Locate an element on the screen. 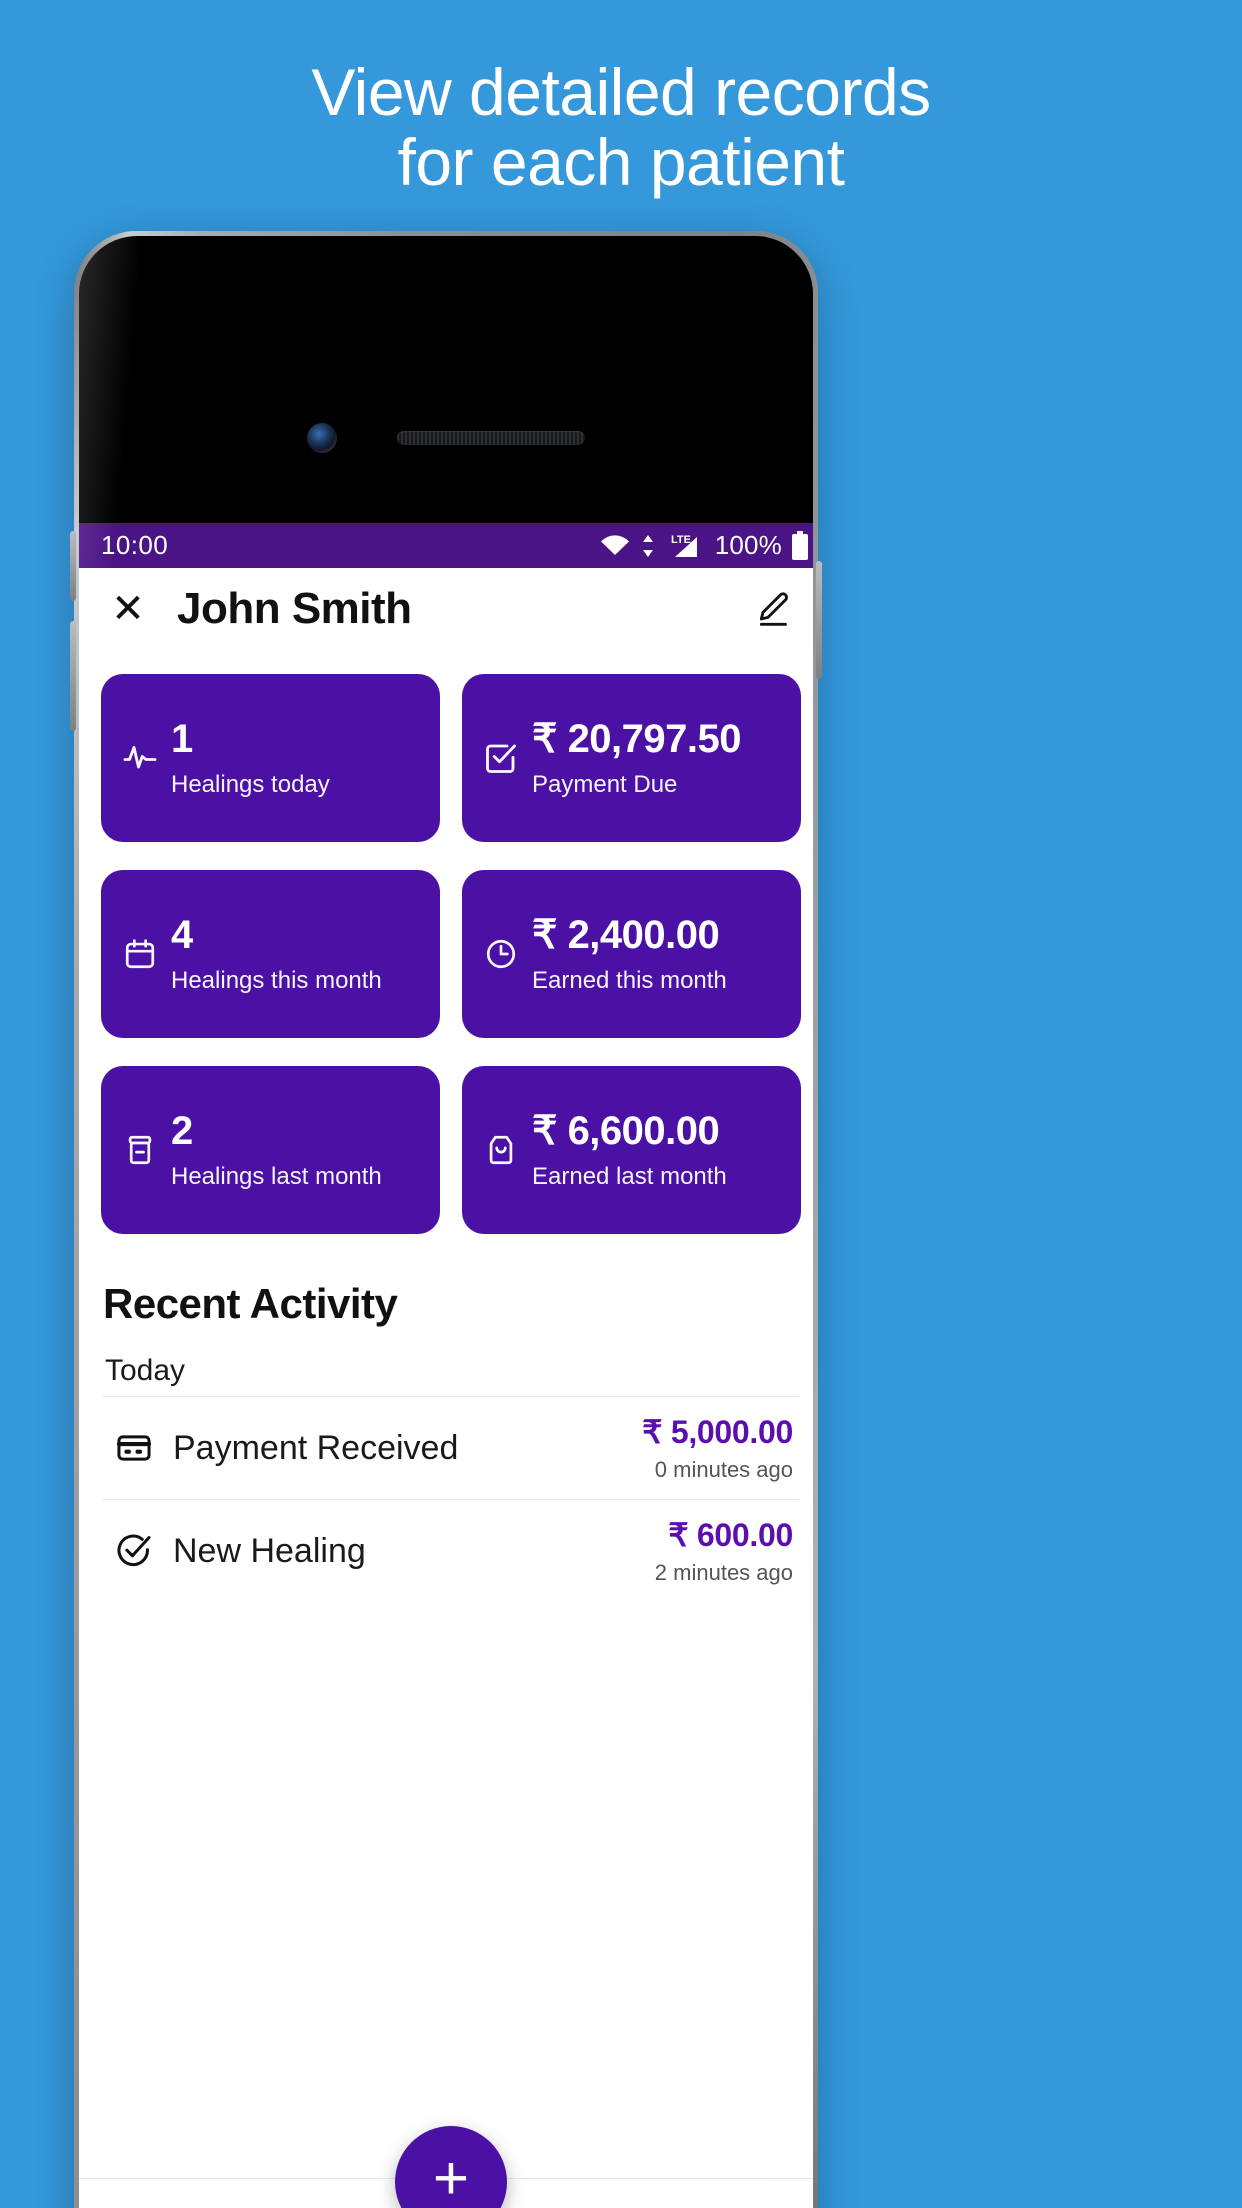  stat-value: 2 is located at coordinates (182, 1130).